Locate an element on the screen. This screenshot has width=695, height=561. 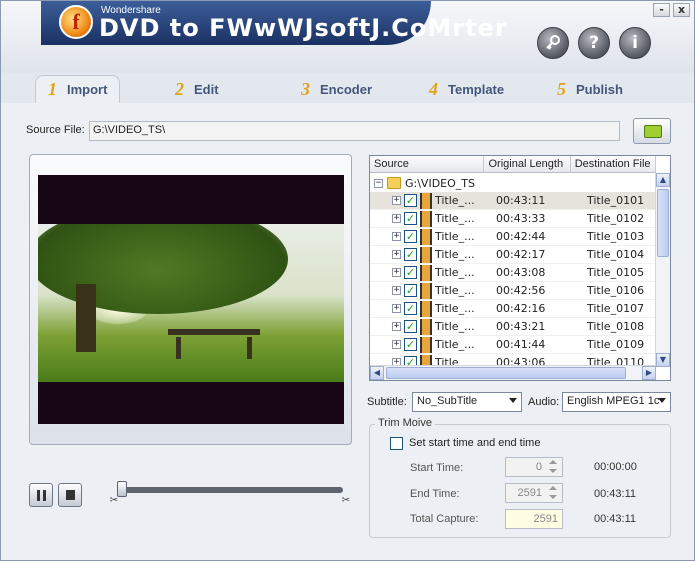
table-row: + ✓ Title_... 00:43:33 Title_0102 is located at coordinates (513, 219).